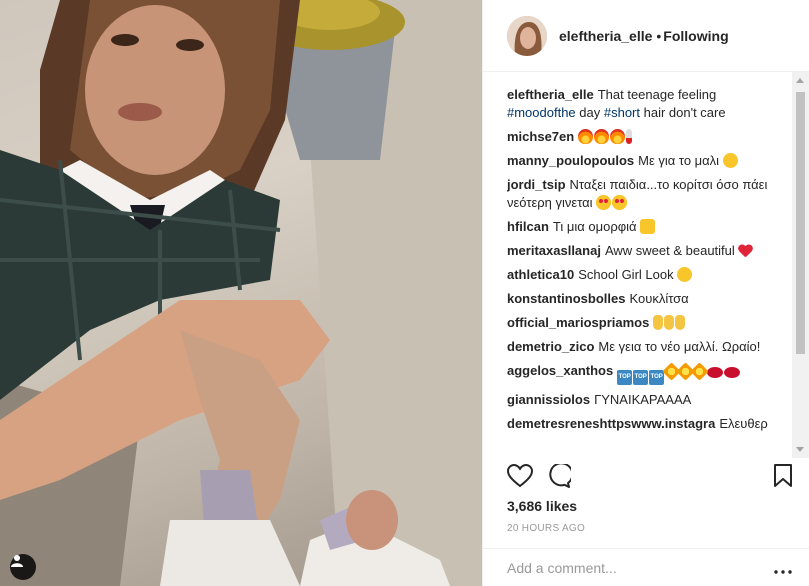 The image size is (809, 586). I want to click on comment-username: official_mariospriamos, so click(578, 322).